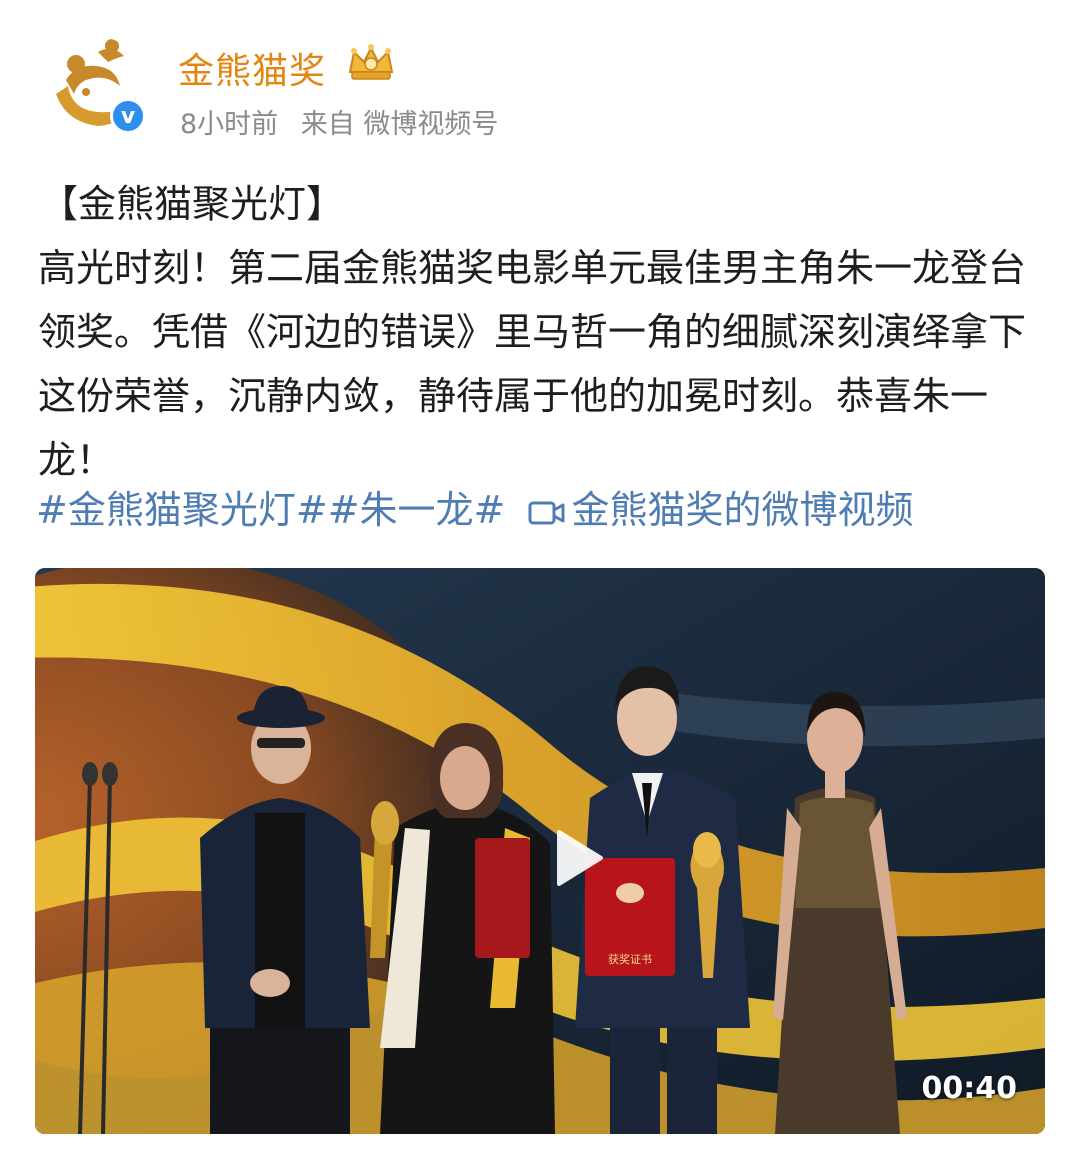 Image resolution: width=1080 pixels, height=1160 pixels. What do you see at coordinates (400, 124) in the screenshot?
I see `post-source: 来自 微博视频号` at bounding box center [400, 124].